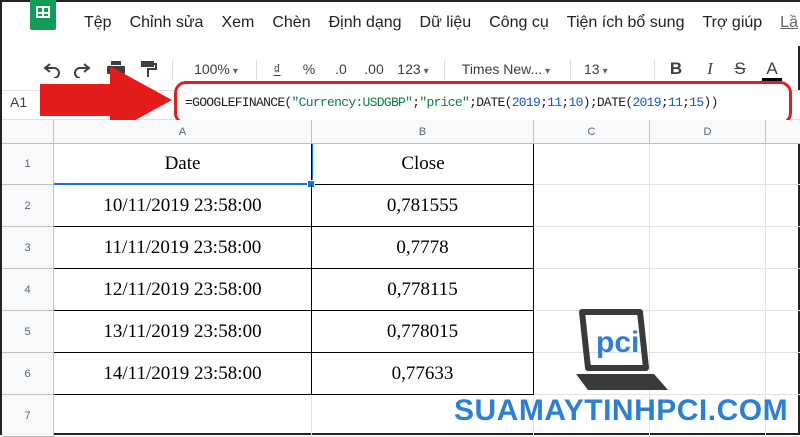 The image size is (800, 437). What do you see at coordinates (374, 69) in the screenshot?
I see `increase-decimal-button: .00` at bounding box center [374, 69].